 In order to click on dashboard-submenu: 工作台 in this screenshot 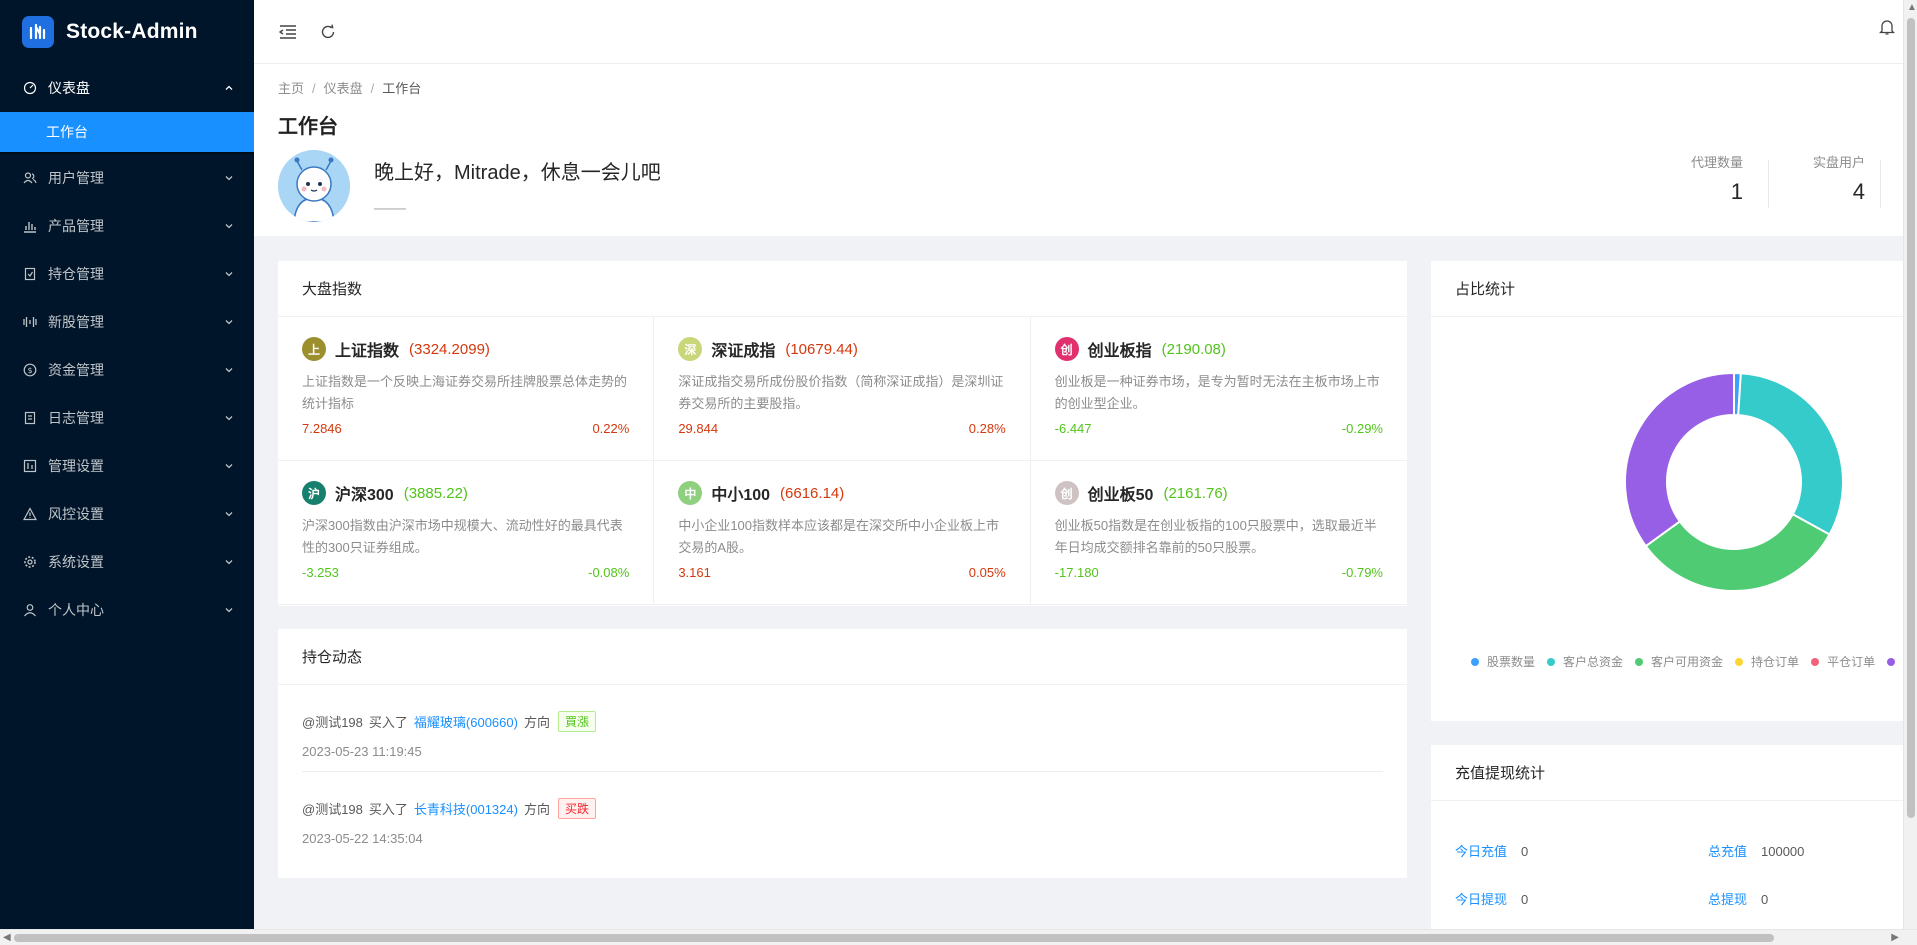, I will do `click(127, 133)`.